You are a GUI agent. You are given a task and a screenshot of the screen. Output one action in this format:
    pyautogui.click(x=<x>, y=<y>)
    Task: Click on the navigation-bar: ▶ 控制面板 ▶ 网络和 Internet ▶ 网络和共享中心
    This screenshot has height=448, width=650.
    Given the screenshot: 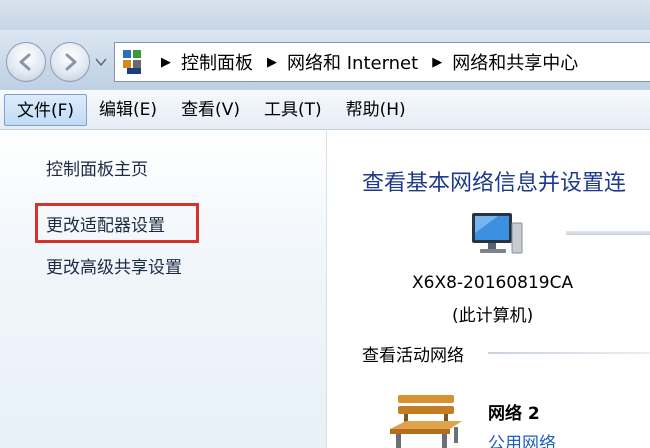 What is the action you would take?
    pyautogui.click(x=325, y=60)
    